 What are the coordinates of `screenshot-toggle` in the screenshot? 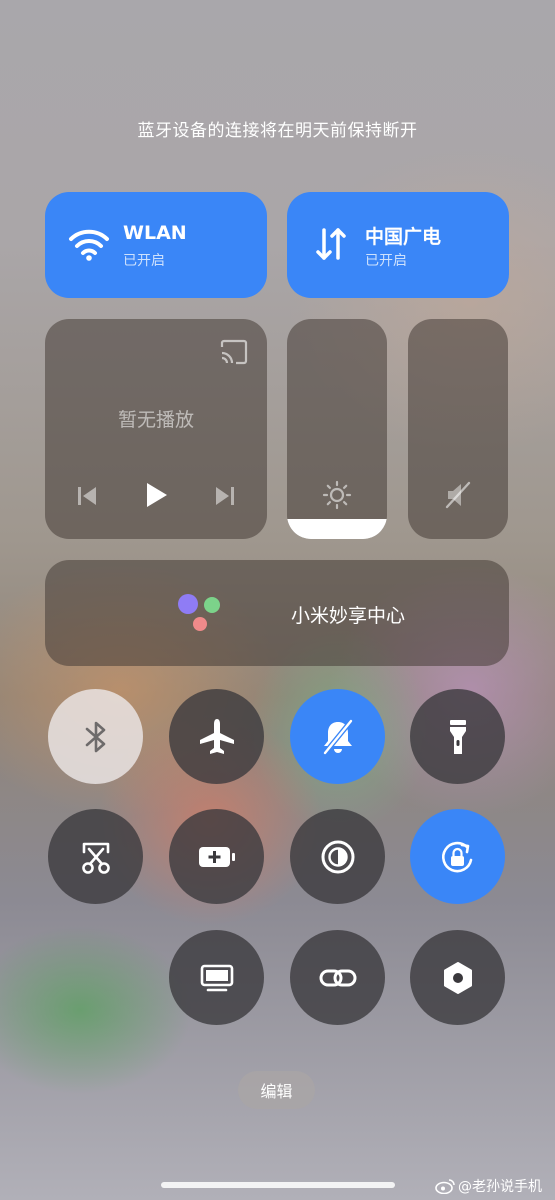 It's located at (95, 856).